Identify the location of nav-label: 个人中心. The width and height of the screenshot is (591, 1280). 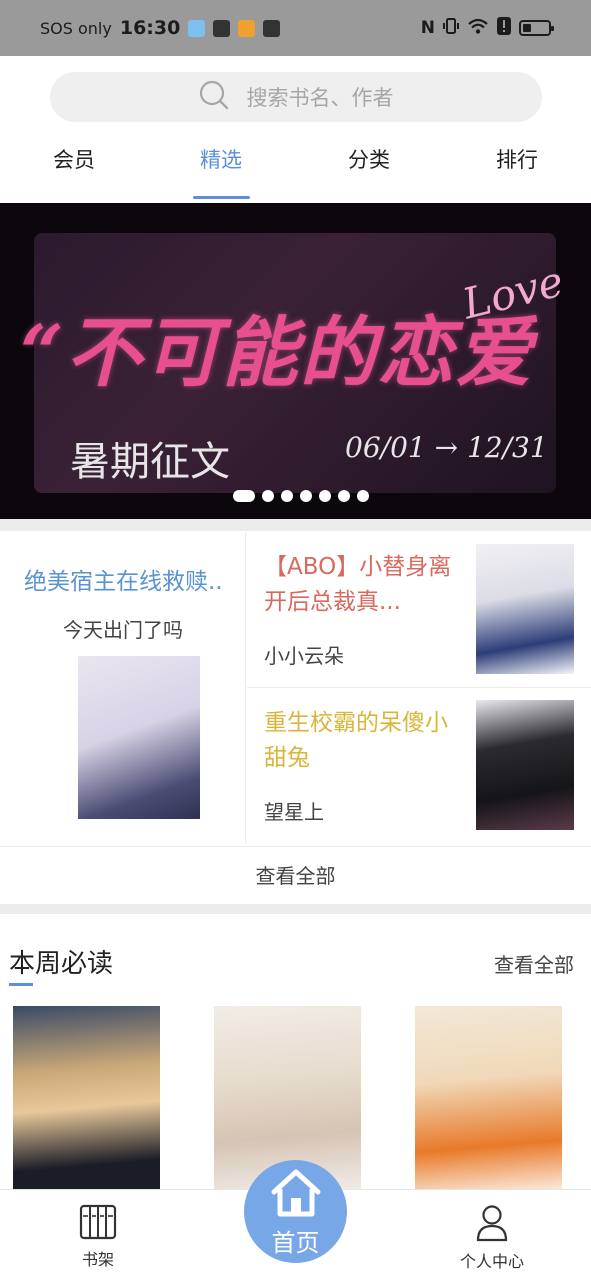
(491, 1261).